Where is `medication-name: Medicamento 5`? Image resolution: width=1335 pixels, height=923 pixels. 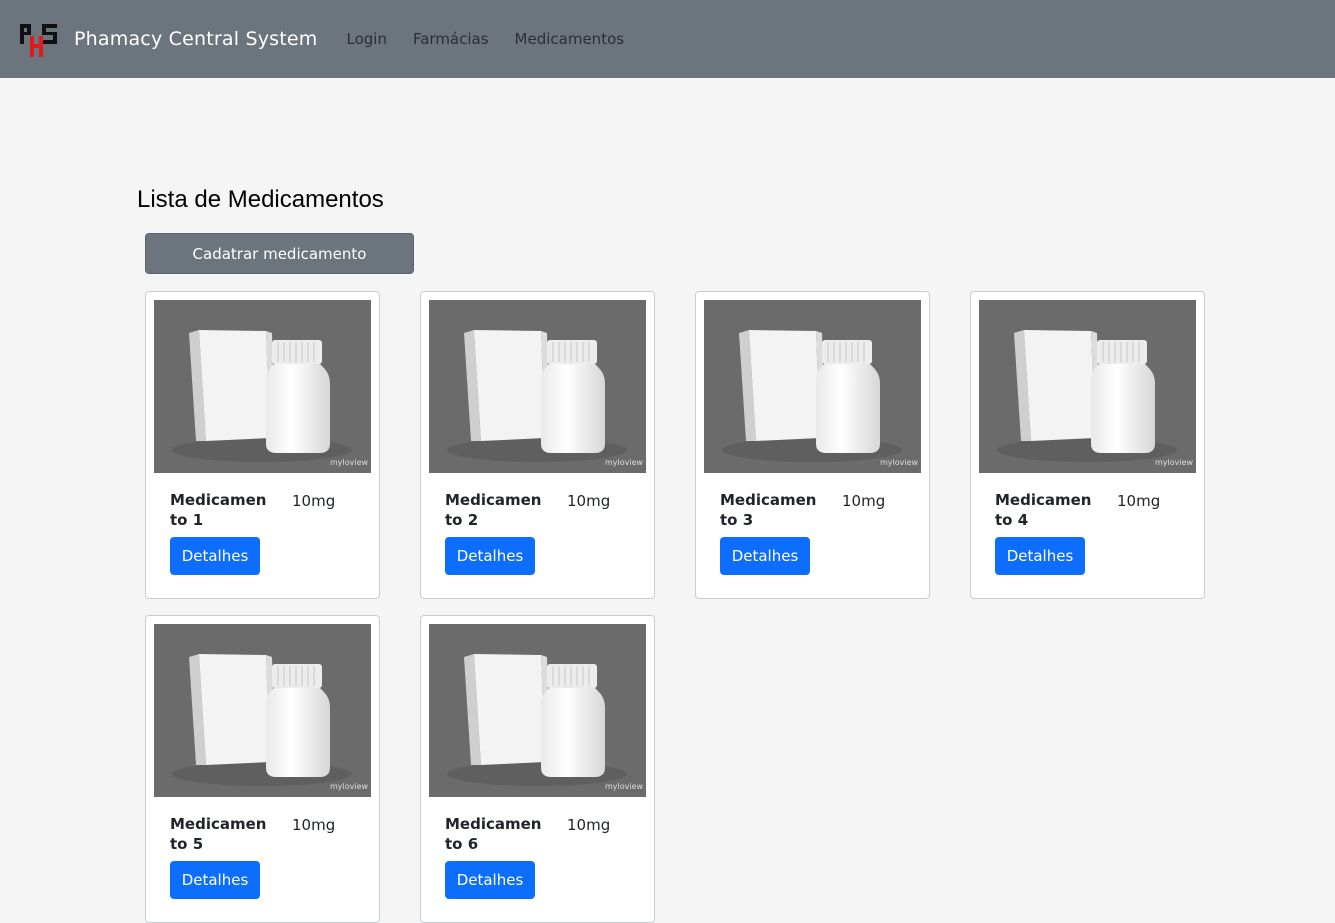 medication-name: Medicamento 5 is located at coordinates (218, 834).